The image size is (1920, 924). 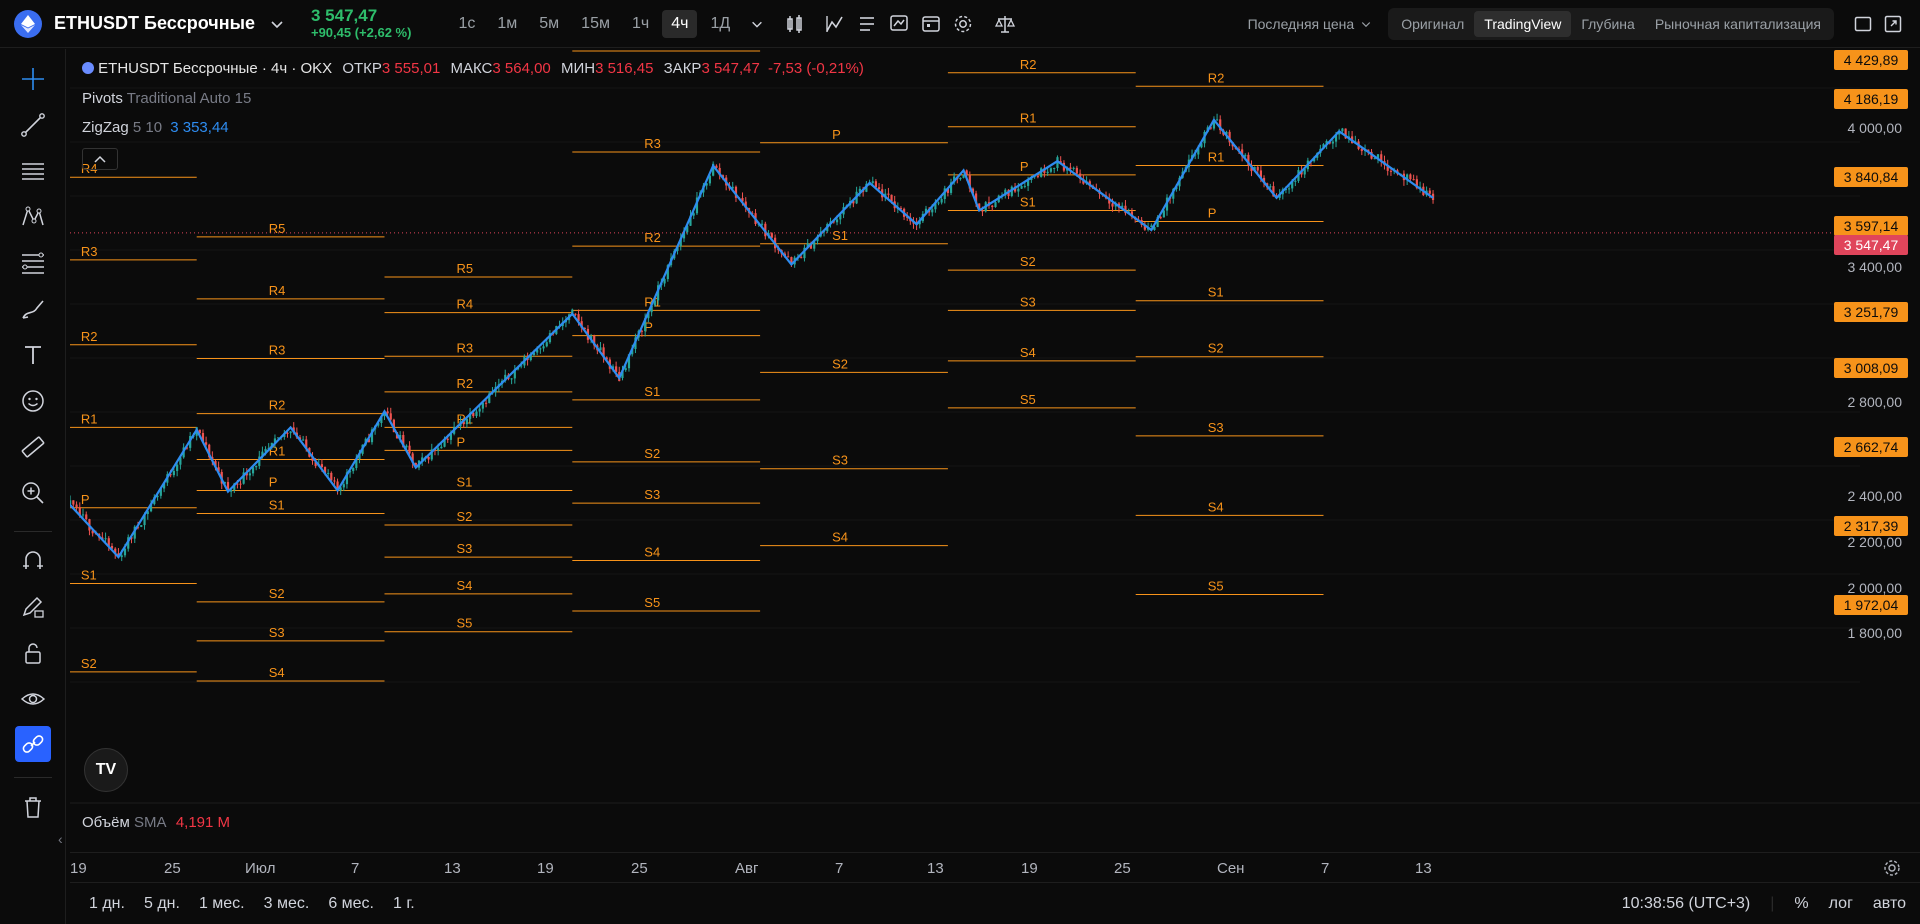 I want to click on unlock-icon, so click(x=33, y=653).